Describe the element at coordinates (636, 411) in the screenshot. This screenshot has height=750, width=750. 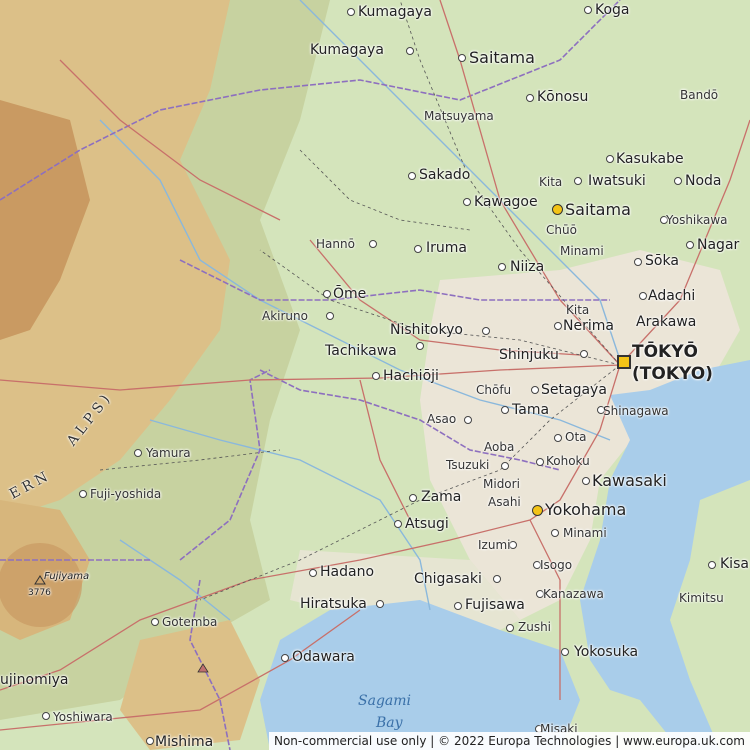
I see `city-label-shinagawa: Shinagawa` at that location.